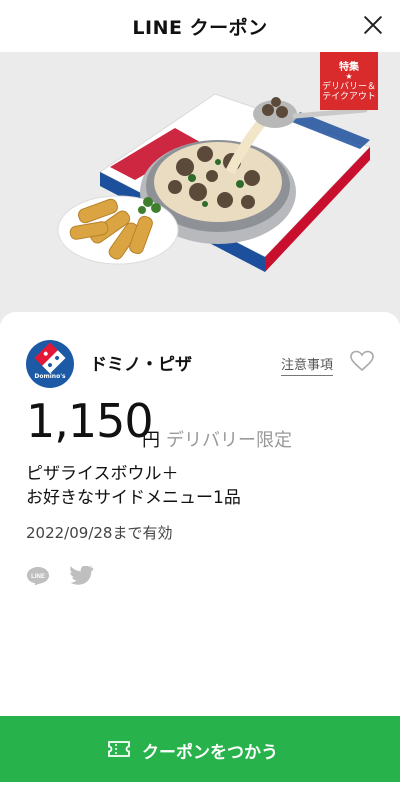 The height and width of the screenshot is (791, 400). What do you see at coordinates (141, 365) in the screenshot?
I see `brand-name: ドミノ・ピザ` at bounding box center [141, 365].